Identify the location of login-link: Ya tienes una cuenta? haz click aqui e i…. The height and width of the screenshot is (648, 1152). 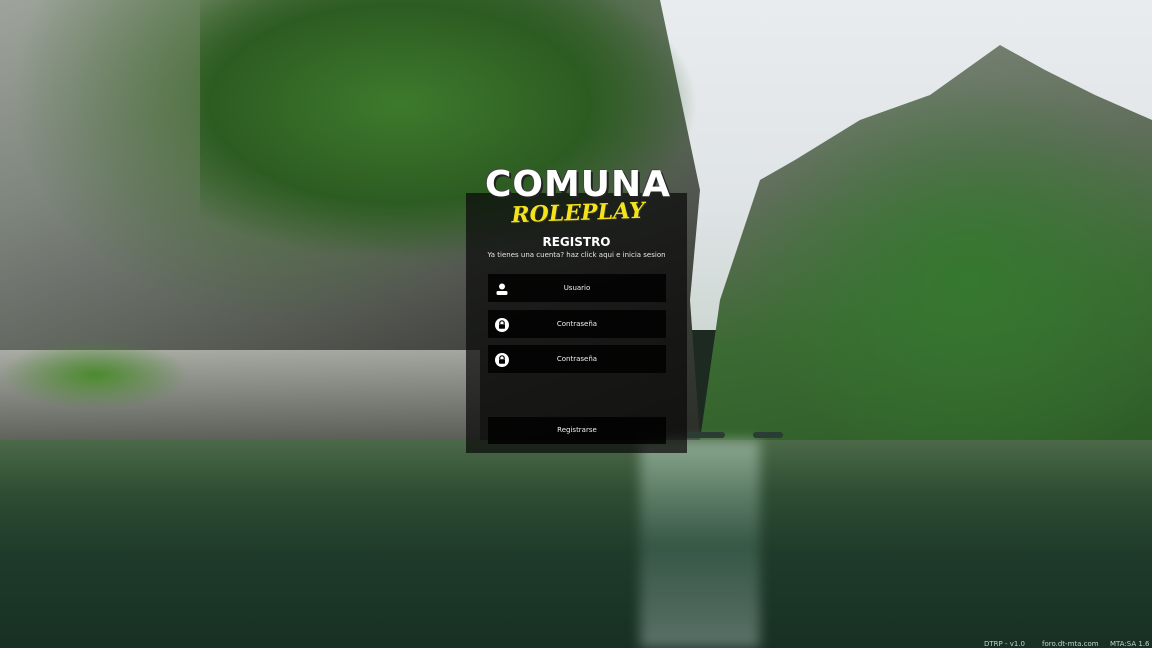
(576, 255).